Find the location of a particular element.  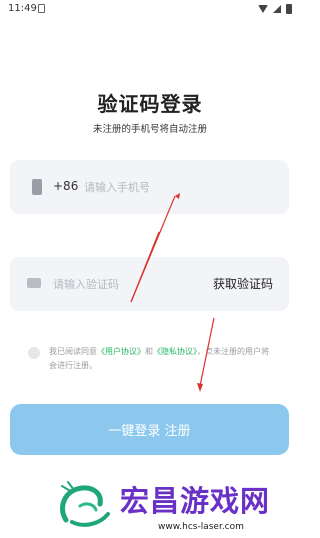

login-register-button: 一键登录 注册 is located at coordinates (149, 429).